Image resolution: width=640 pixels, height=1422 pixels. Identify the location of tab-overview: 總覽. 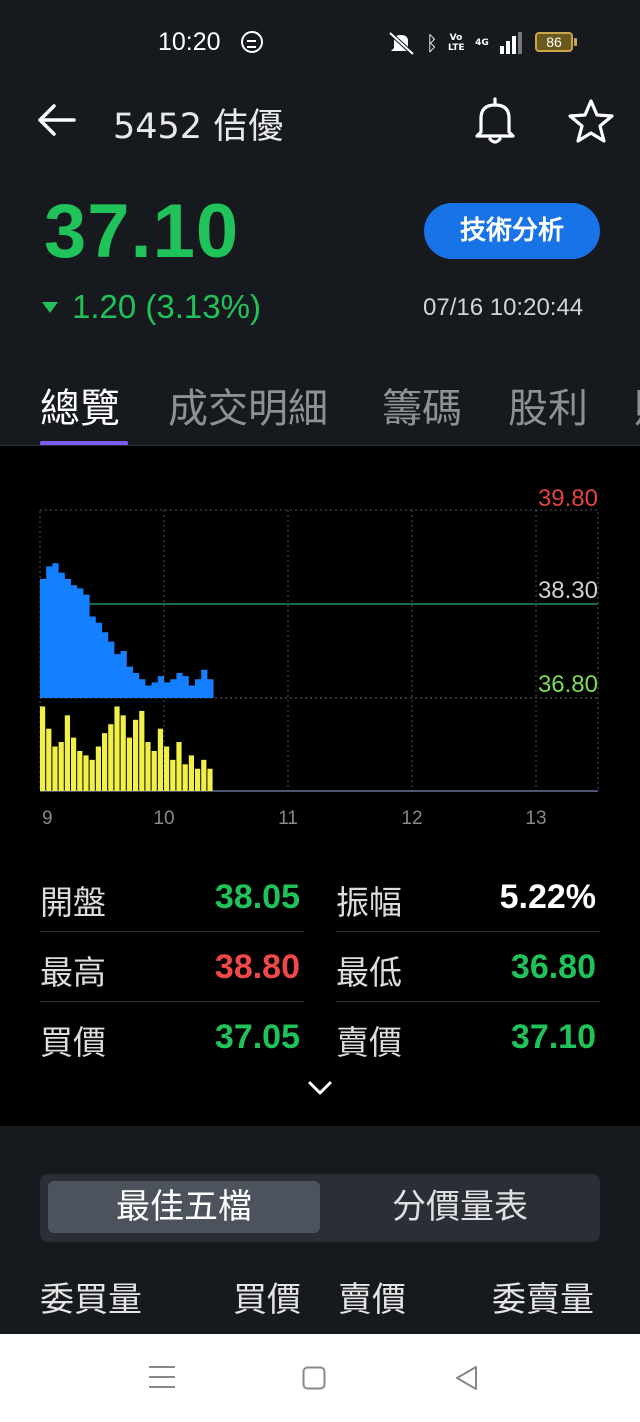
(80, 405).